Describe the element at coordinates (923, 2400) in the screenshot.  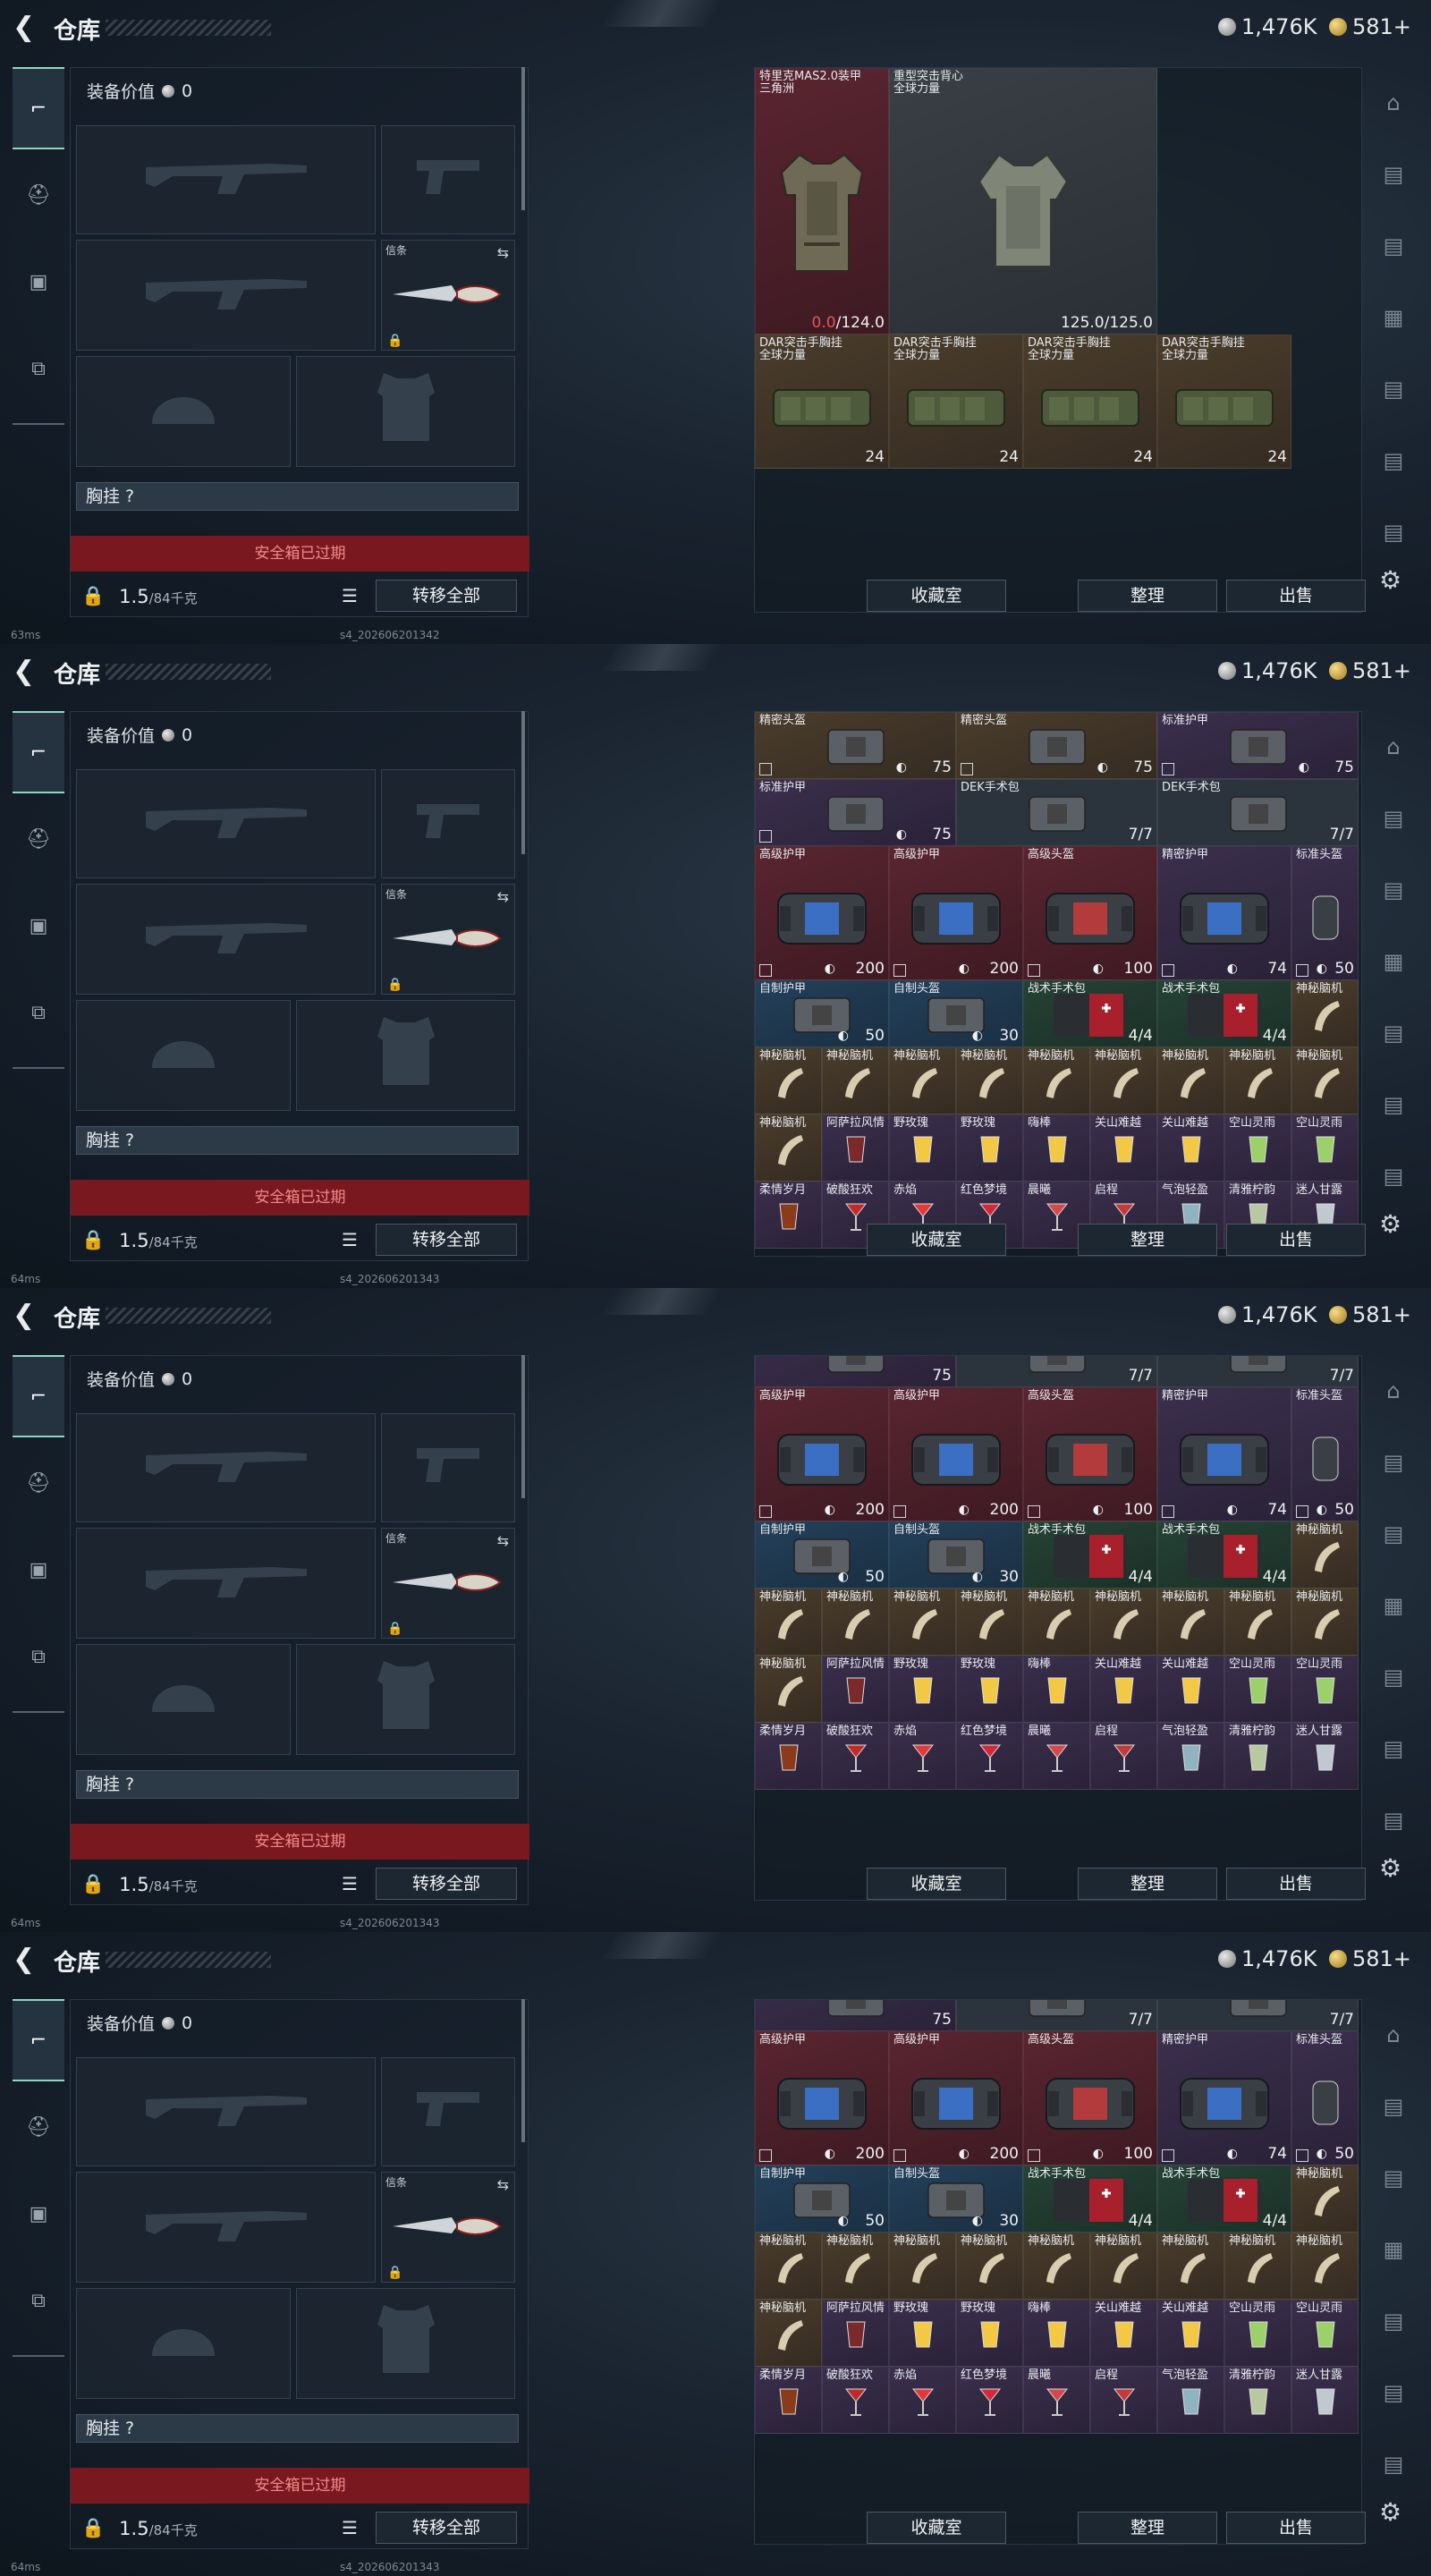
I see `inventory-item: 赤焰` at that location.